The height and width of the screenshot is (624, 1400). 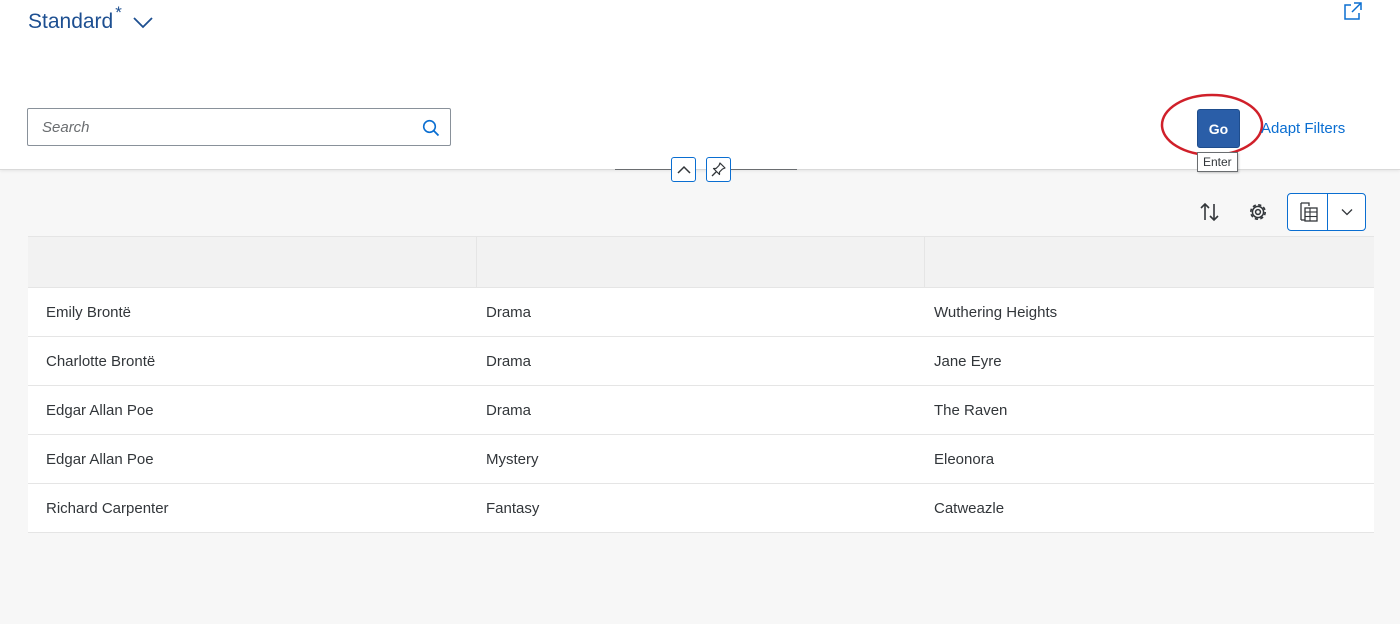 I want to click on genre-cell: Mystery, so click(x=512, y=459).